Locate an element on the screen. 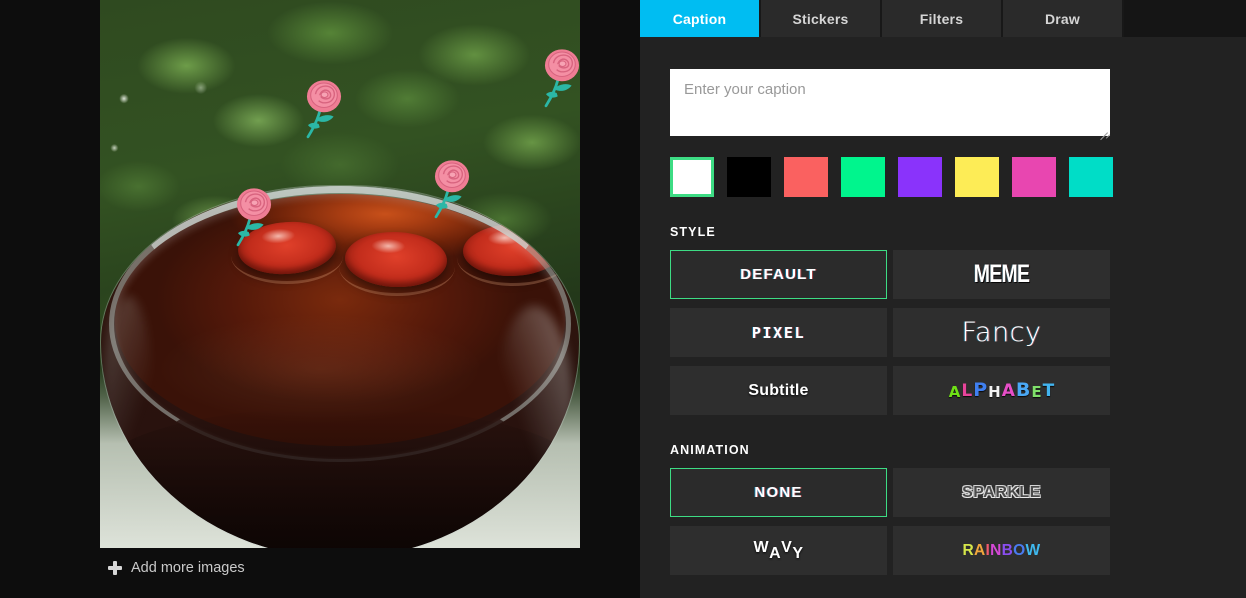  style-option-label: MEME is located at coordinates (1001, 274).